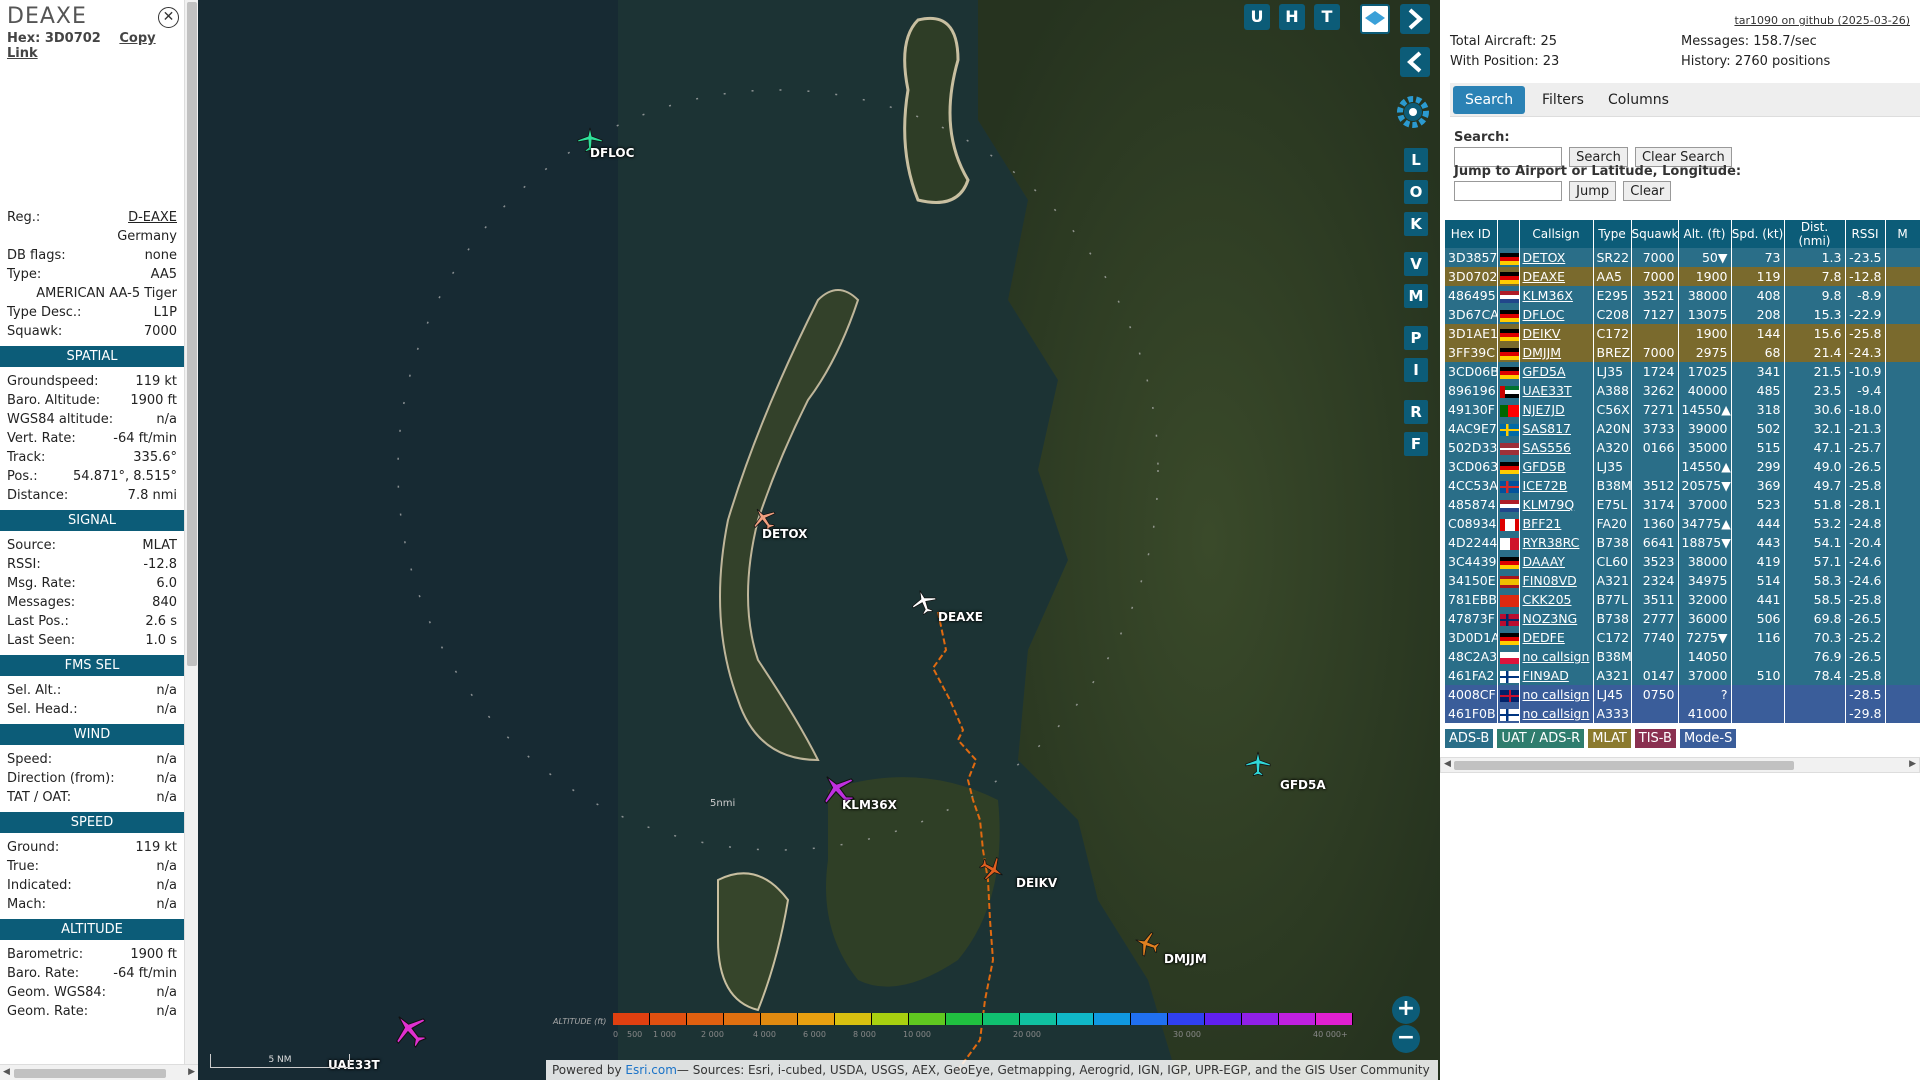 The width and height of the screenshot is (1920, 1080). What do you see at coordinates (168, 17) in the screenshot?
I see `close-icon: ✕` at bounding box center [168, 17].